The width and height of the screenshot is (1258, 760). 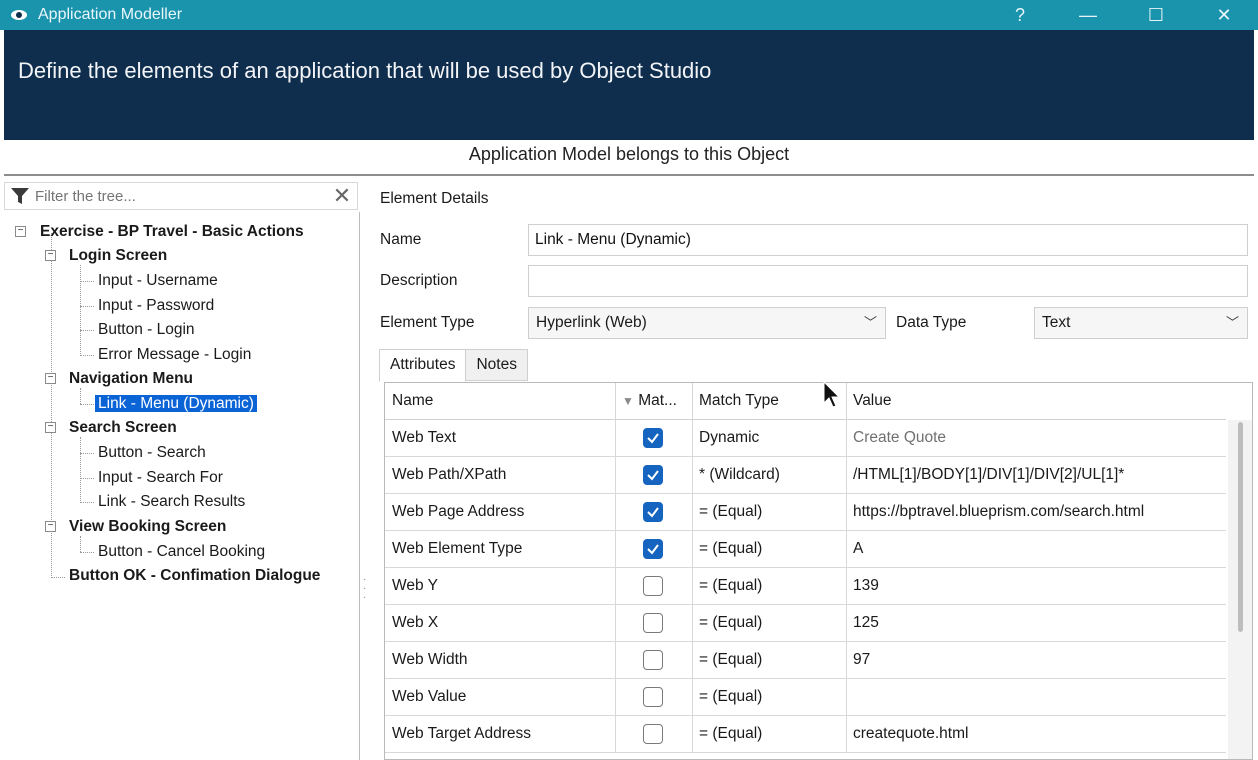 What do you see at coordinates (1056, 322) in the screenshot?
I see `data-type-value: Text` at bounding box center [1056, 322].